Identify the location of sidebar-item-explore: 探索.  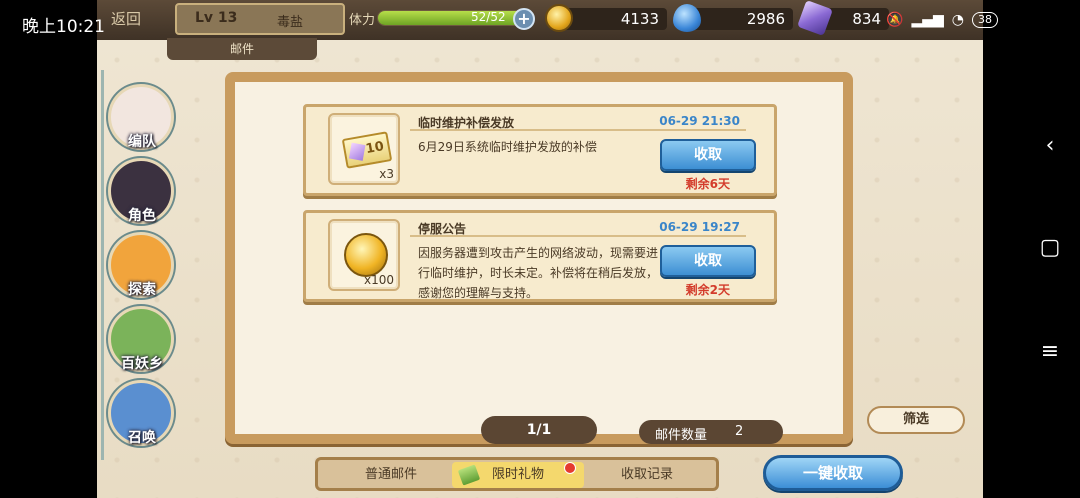
(141, 265).